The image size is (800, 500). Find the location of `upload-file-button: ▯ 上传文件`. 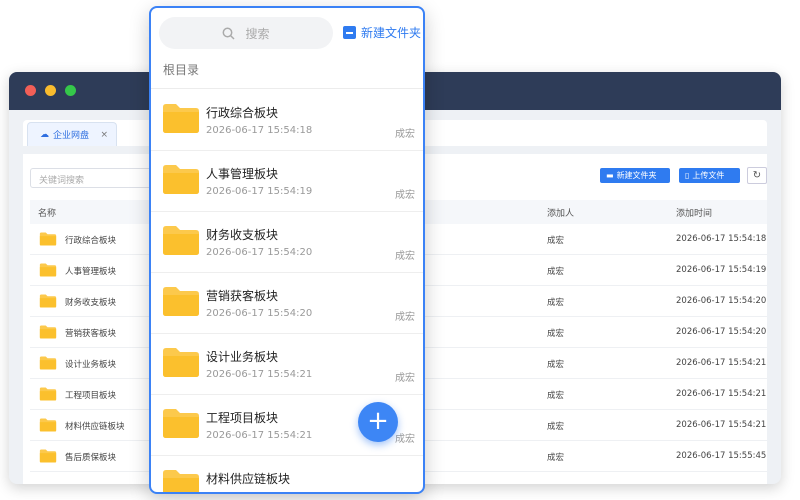

upload-file-button: ▯ 上传文件 is located at coordinates (709, 175).